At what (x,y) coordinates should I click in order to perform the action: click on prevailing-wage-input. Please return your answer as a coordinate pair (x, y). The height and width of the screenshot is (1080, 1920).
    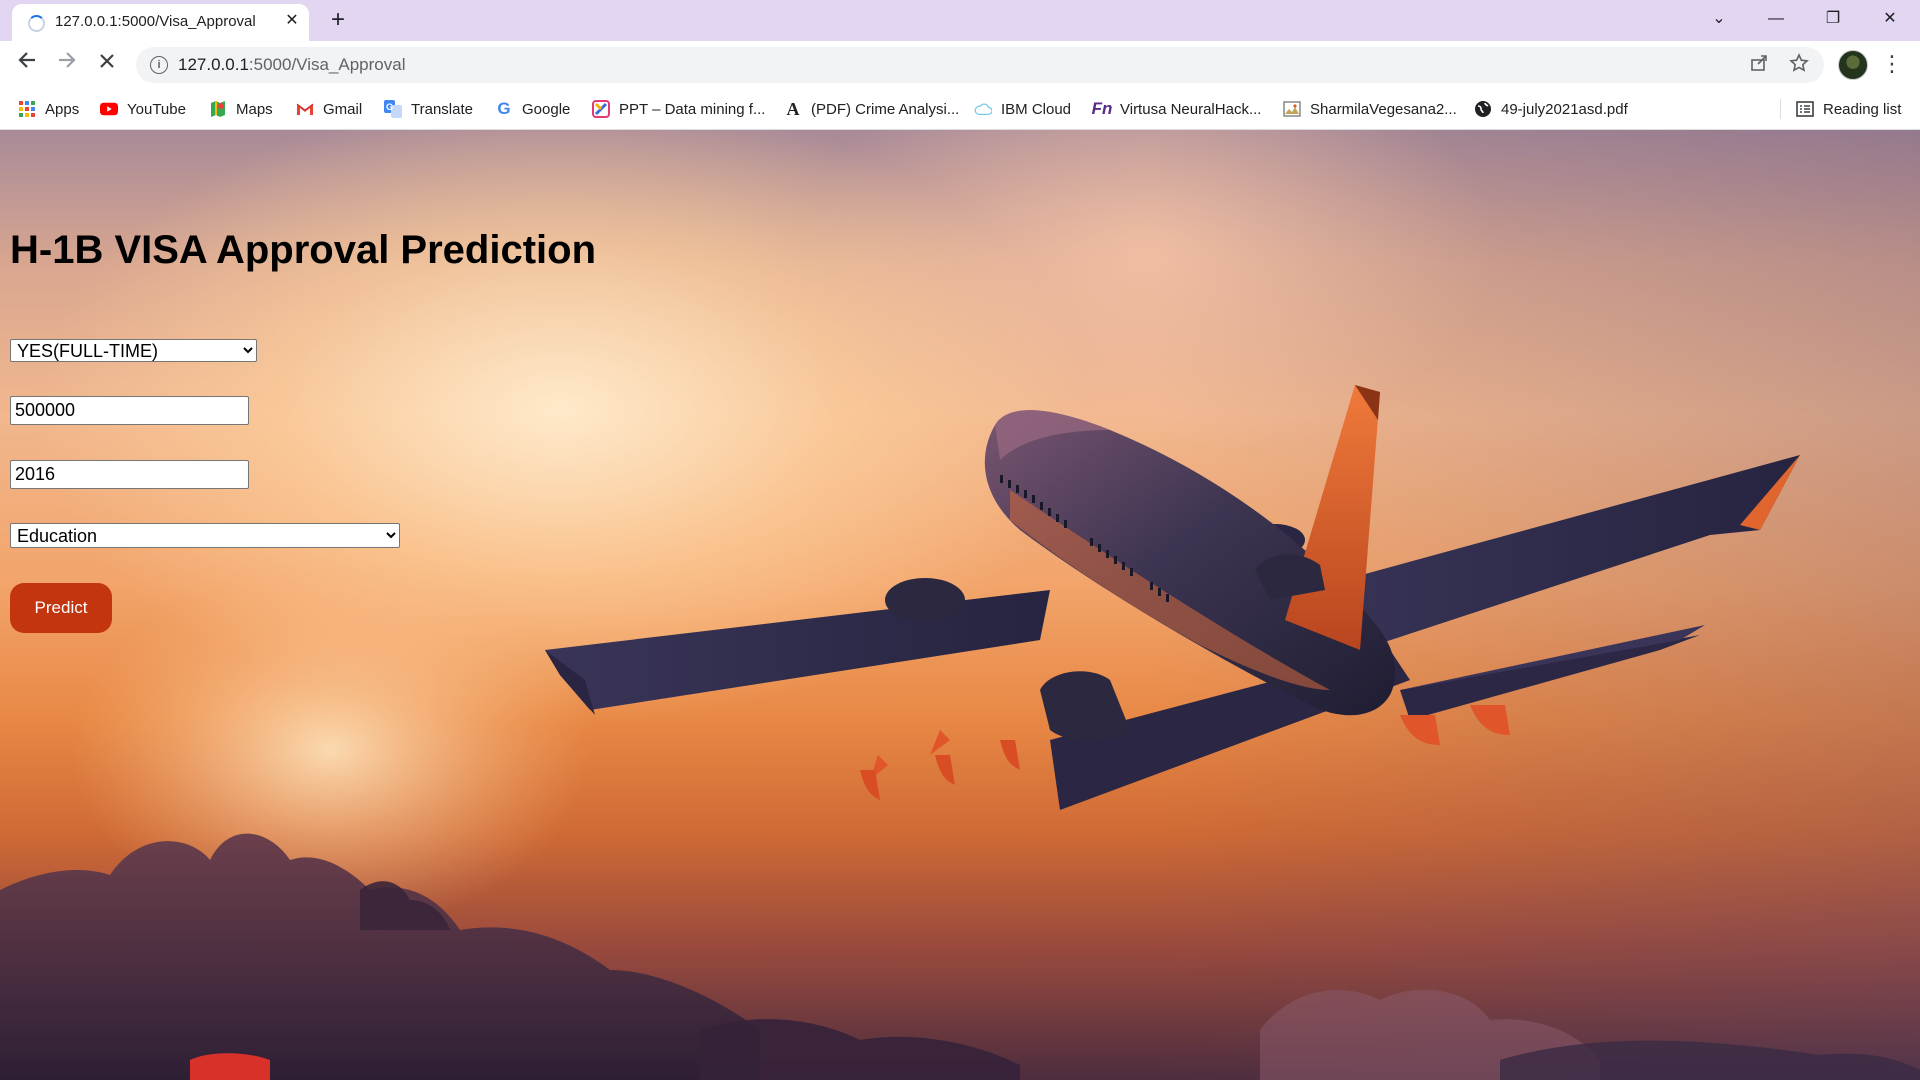
    Looking at the image, I should click on (129, 410).